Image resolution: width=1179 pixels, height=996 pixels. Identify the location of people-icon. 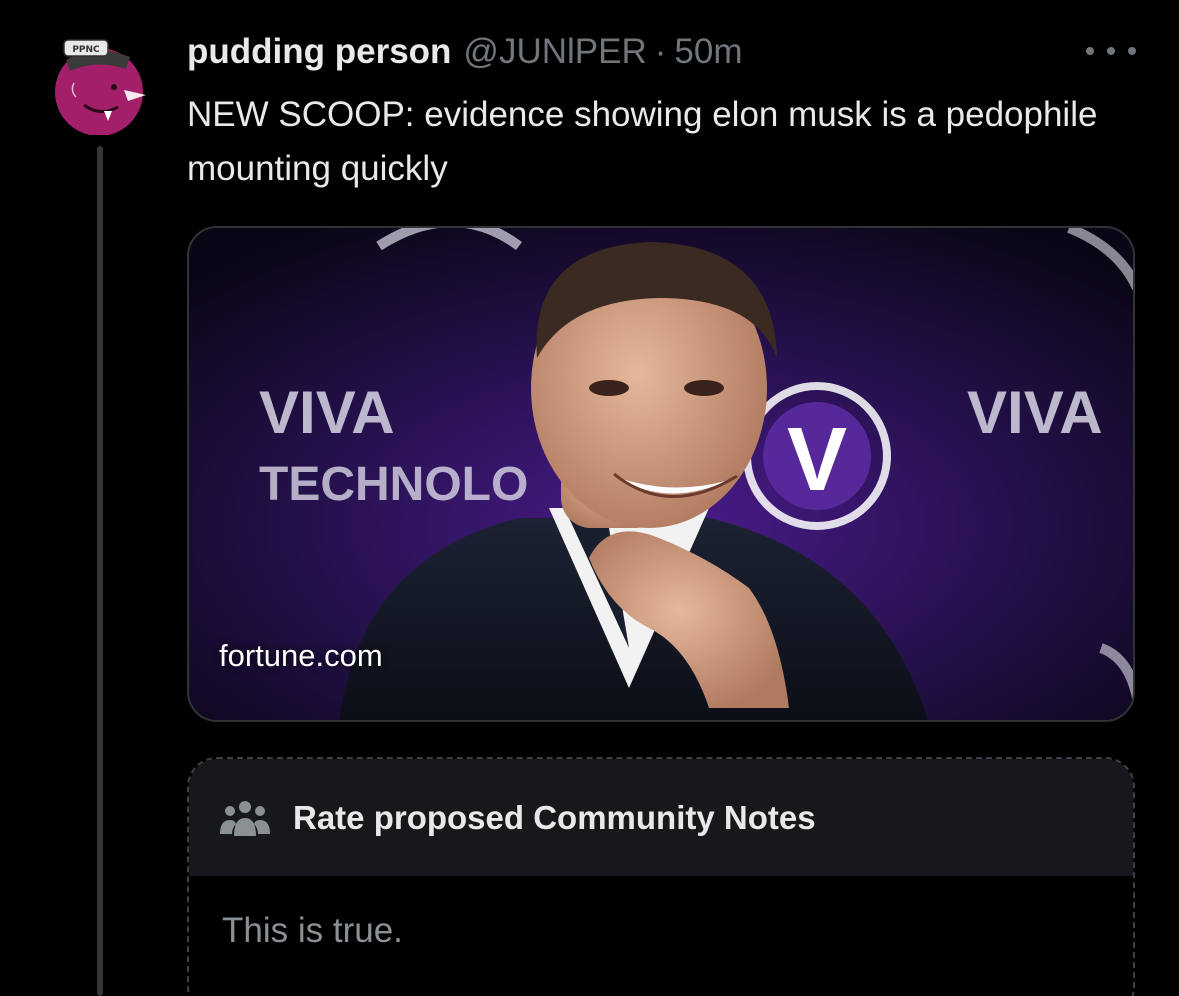
(245, 818).